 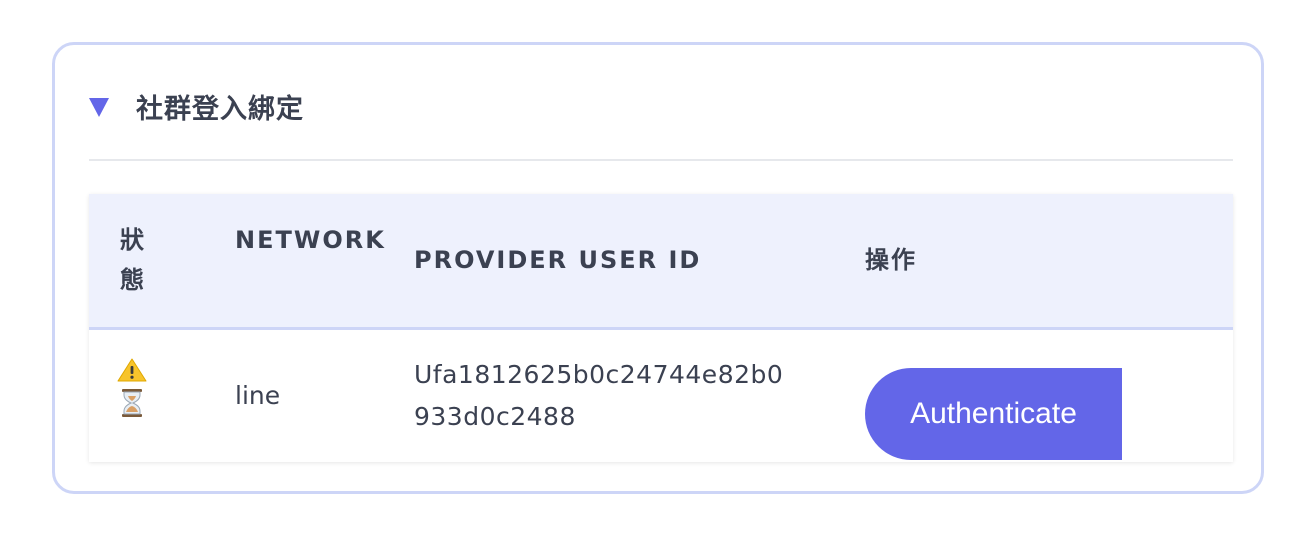 What do you see at coordinates (310, 240) in the screenshot?
I see `header-network: NETWORK` at bounding box center [310, 240].